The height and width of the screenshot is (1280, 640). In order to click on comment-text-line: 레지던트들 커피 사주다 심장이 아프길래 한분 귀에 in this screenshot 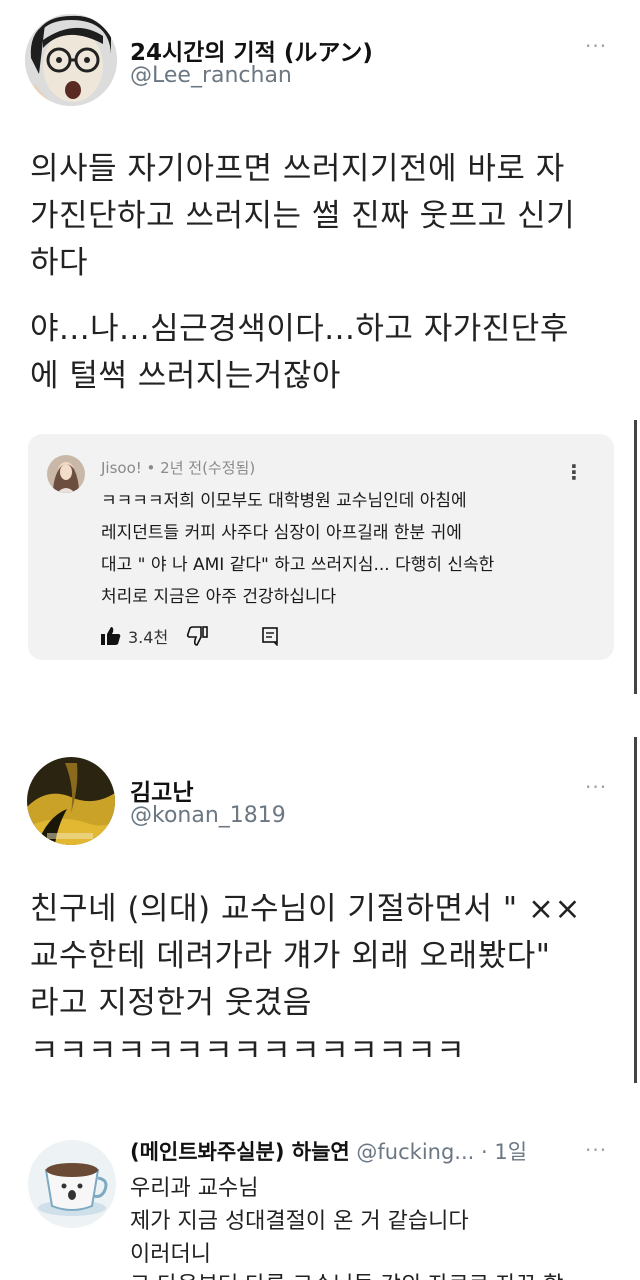, I will do `click(281, 533)`.